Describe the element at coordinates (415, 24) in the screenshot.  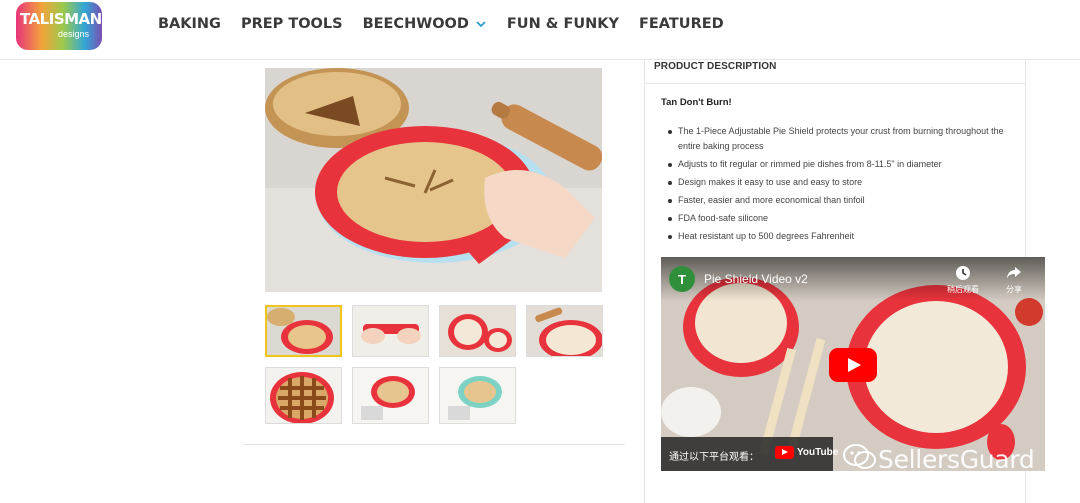
I see `nav-label: BEECHWOOD` at that location.